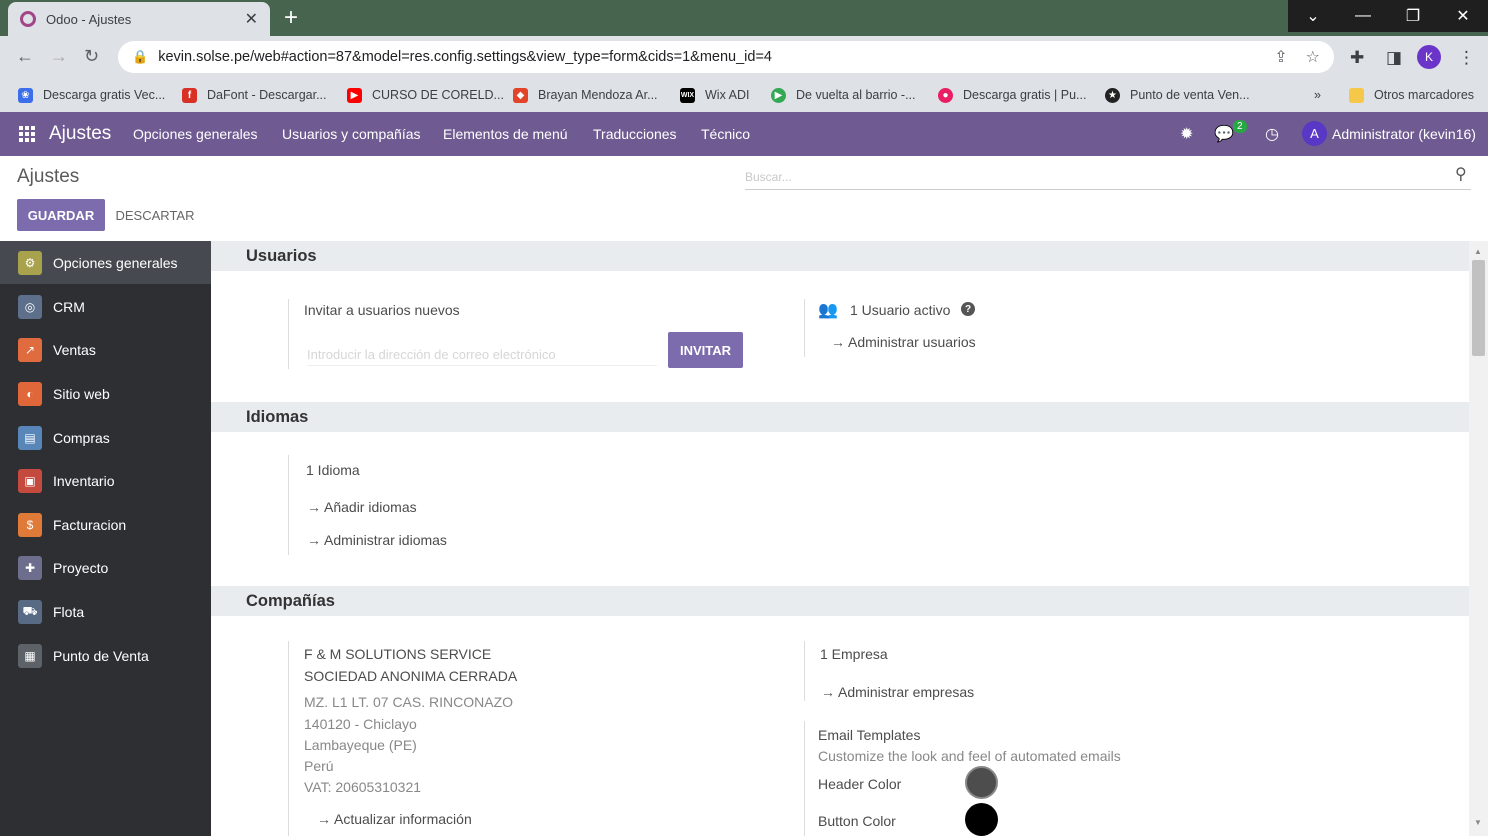  What do you see at coordinates (69, 611) in the screenshot?
I see `sidebar-item-label: Flota` at bounding box center [69, 611].